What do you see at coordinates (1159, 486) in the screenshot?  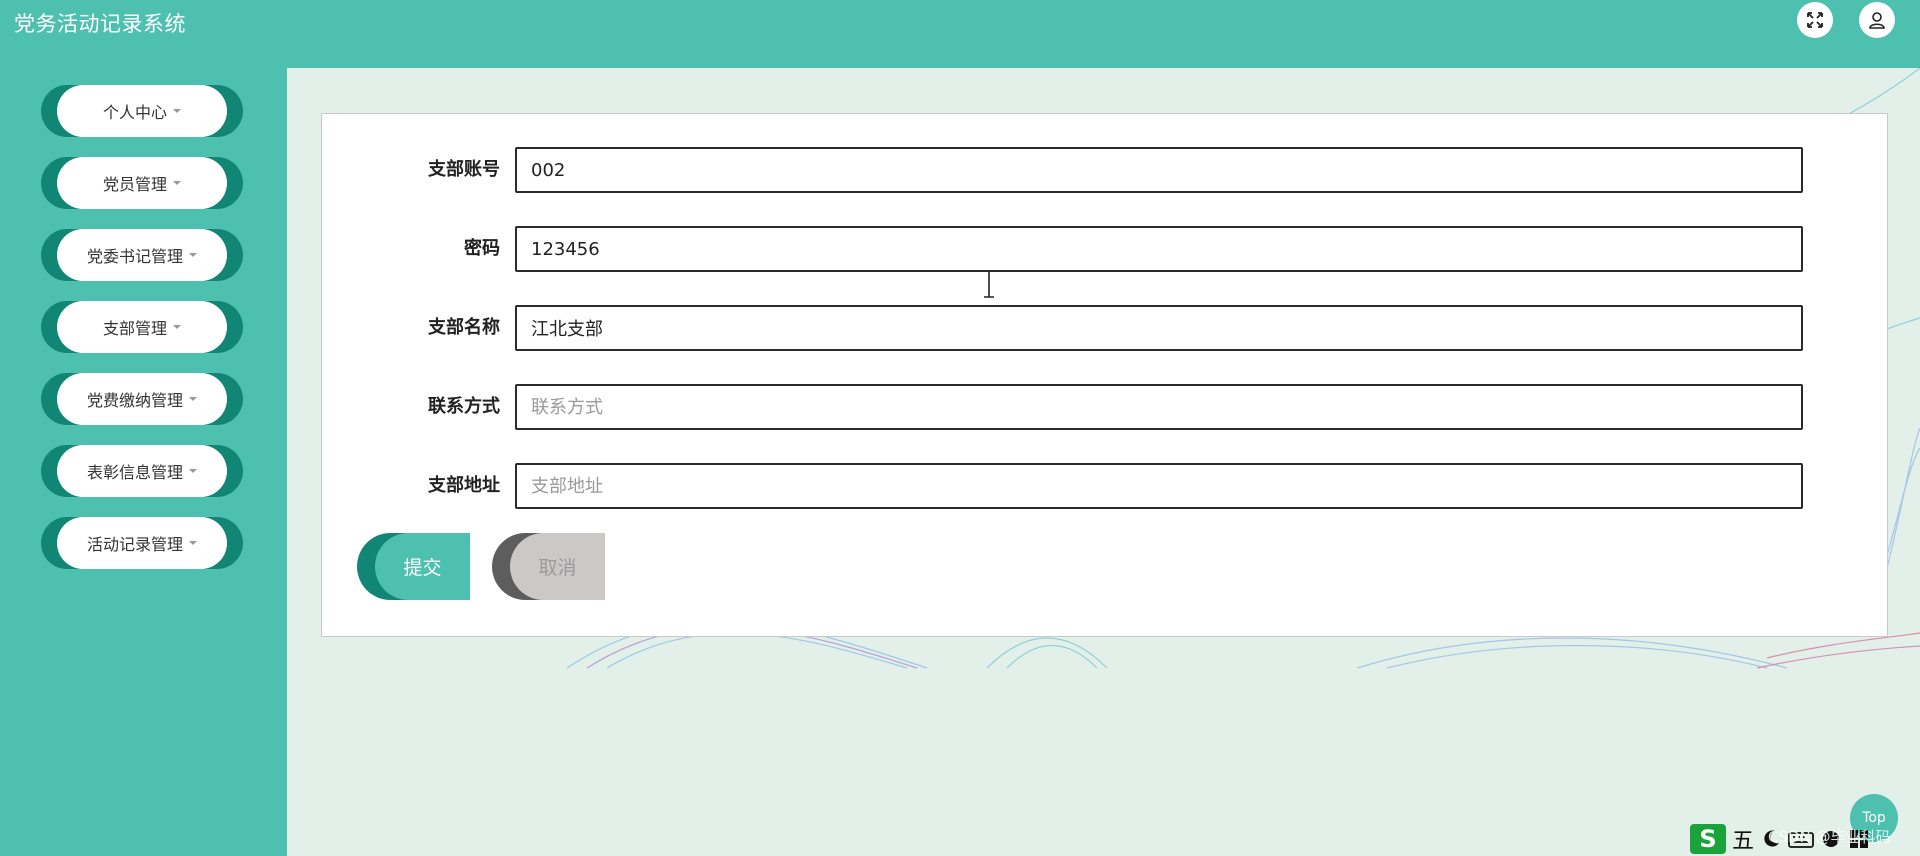 I see `branch-address-input` at bounding box center [1159, 486].